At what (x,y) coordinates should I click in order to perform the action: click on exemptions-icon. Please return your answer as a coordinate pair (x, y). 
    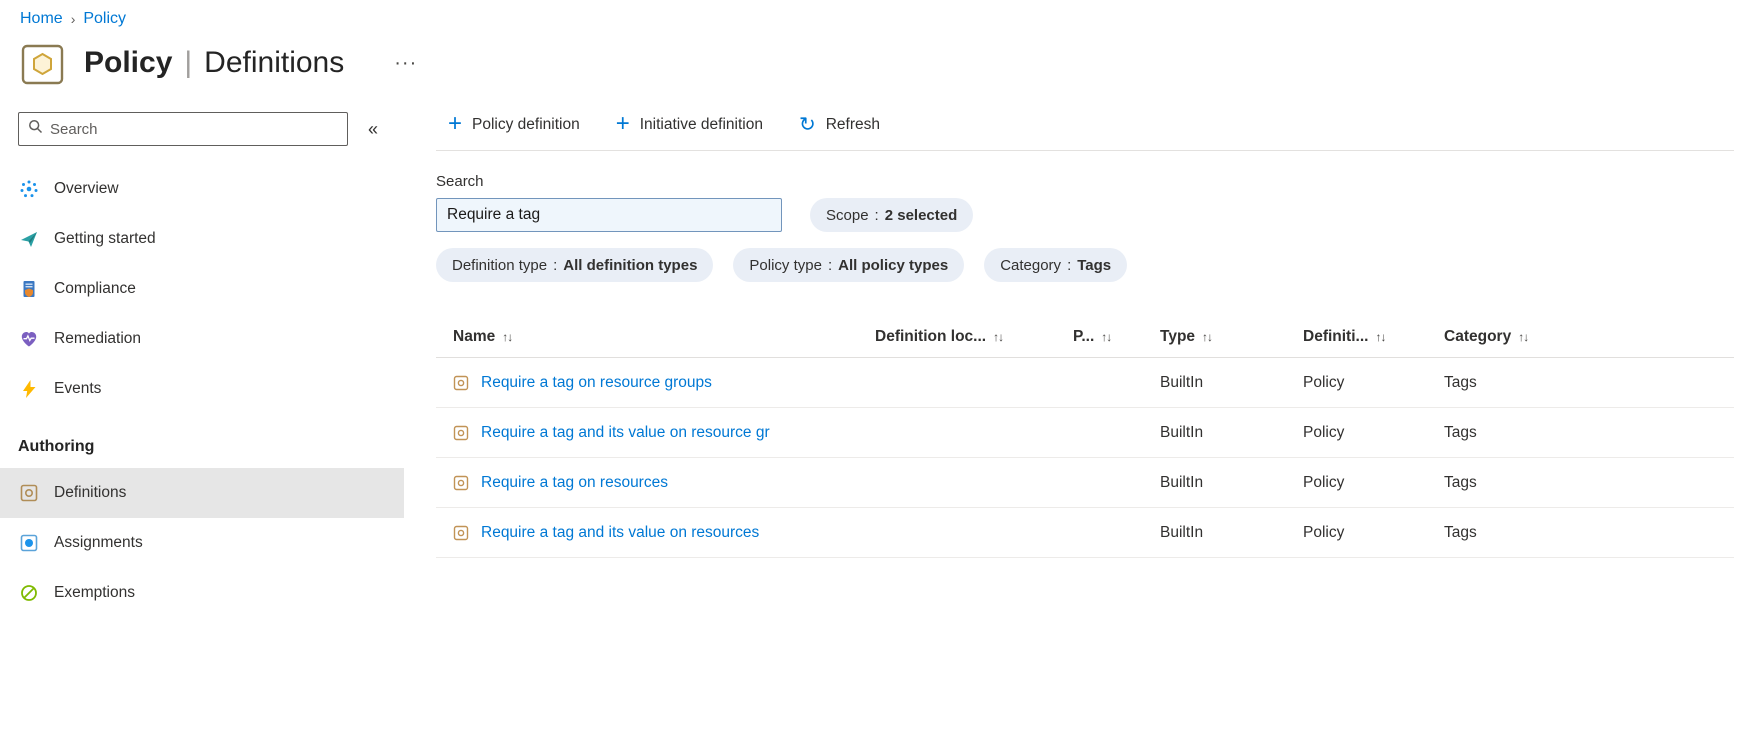
    Looking at the image, I should click on (29, 593).